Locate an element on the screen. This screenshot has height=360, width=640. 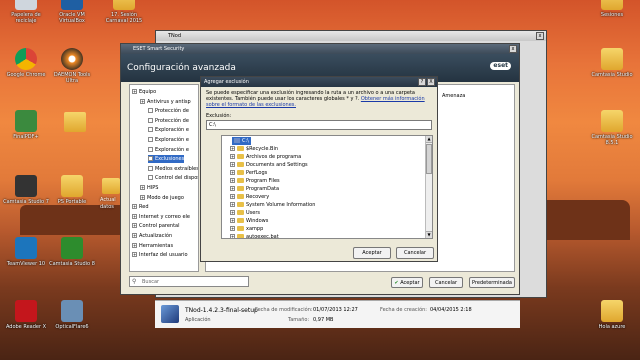
column-header: Amenaza is located at coordinates (453, 96).